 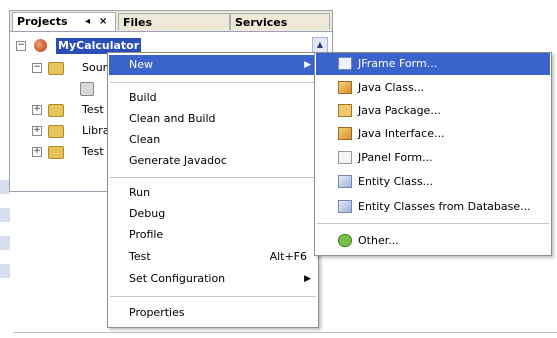 I want to click on entity-class-icon, so click(x=345, y=181).